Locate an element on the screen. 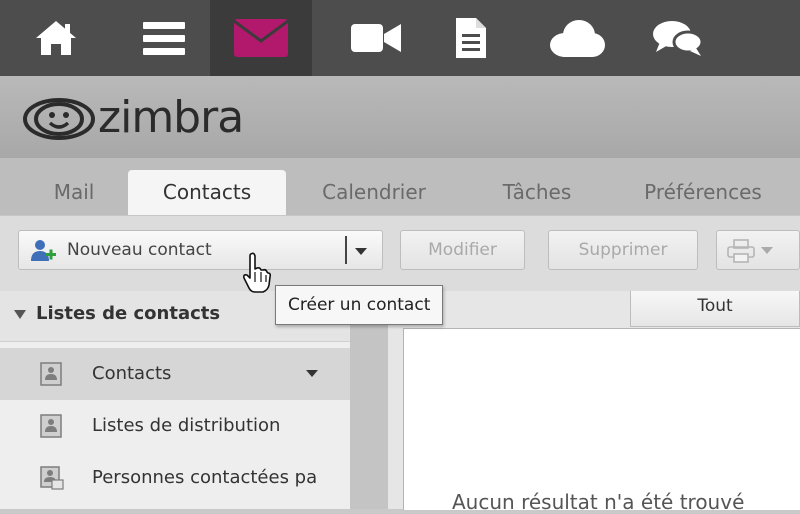 The width and height of the screenshot is (800, 514). sidebar-item-label: Listes de distribution is located at coordinates (186, 425).